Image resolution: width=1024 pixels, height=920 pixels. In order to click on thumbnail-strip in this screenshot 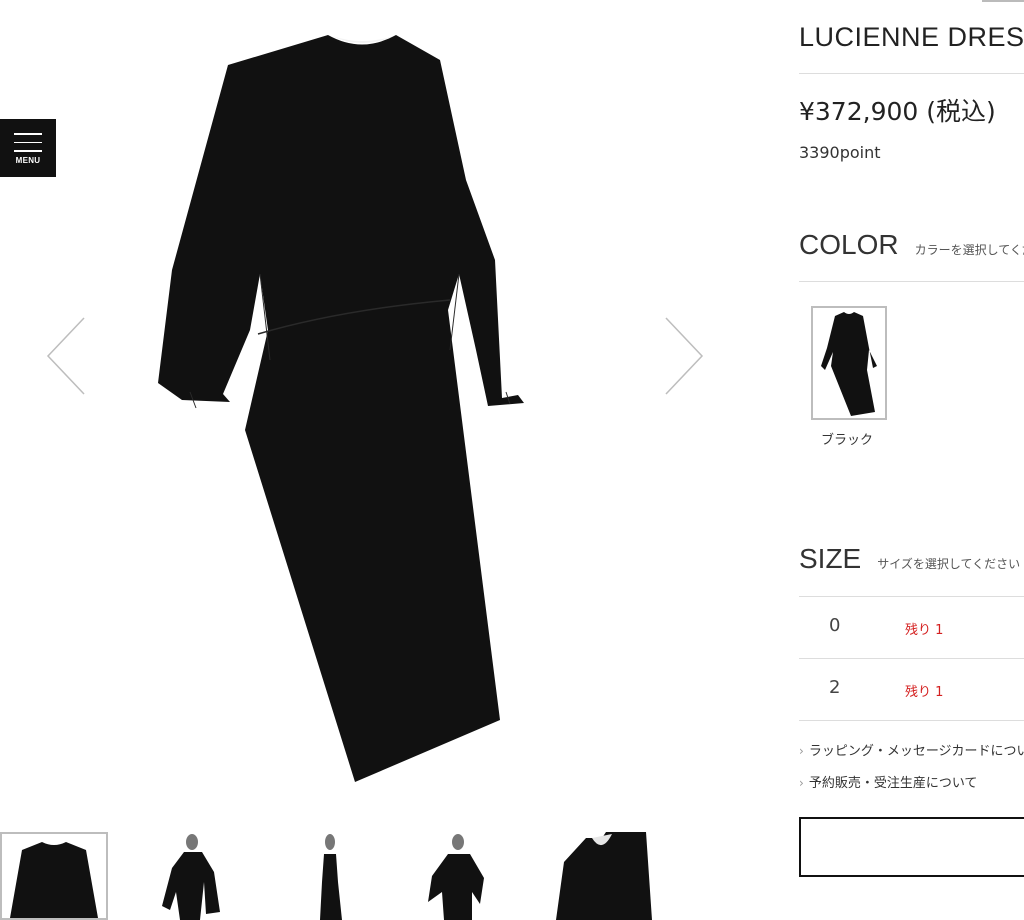, I will do `click(380, 876)`.